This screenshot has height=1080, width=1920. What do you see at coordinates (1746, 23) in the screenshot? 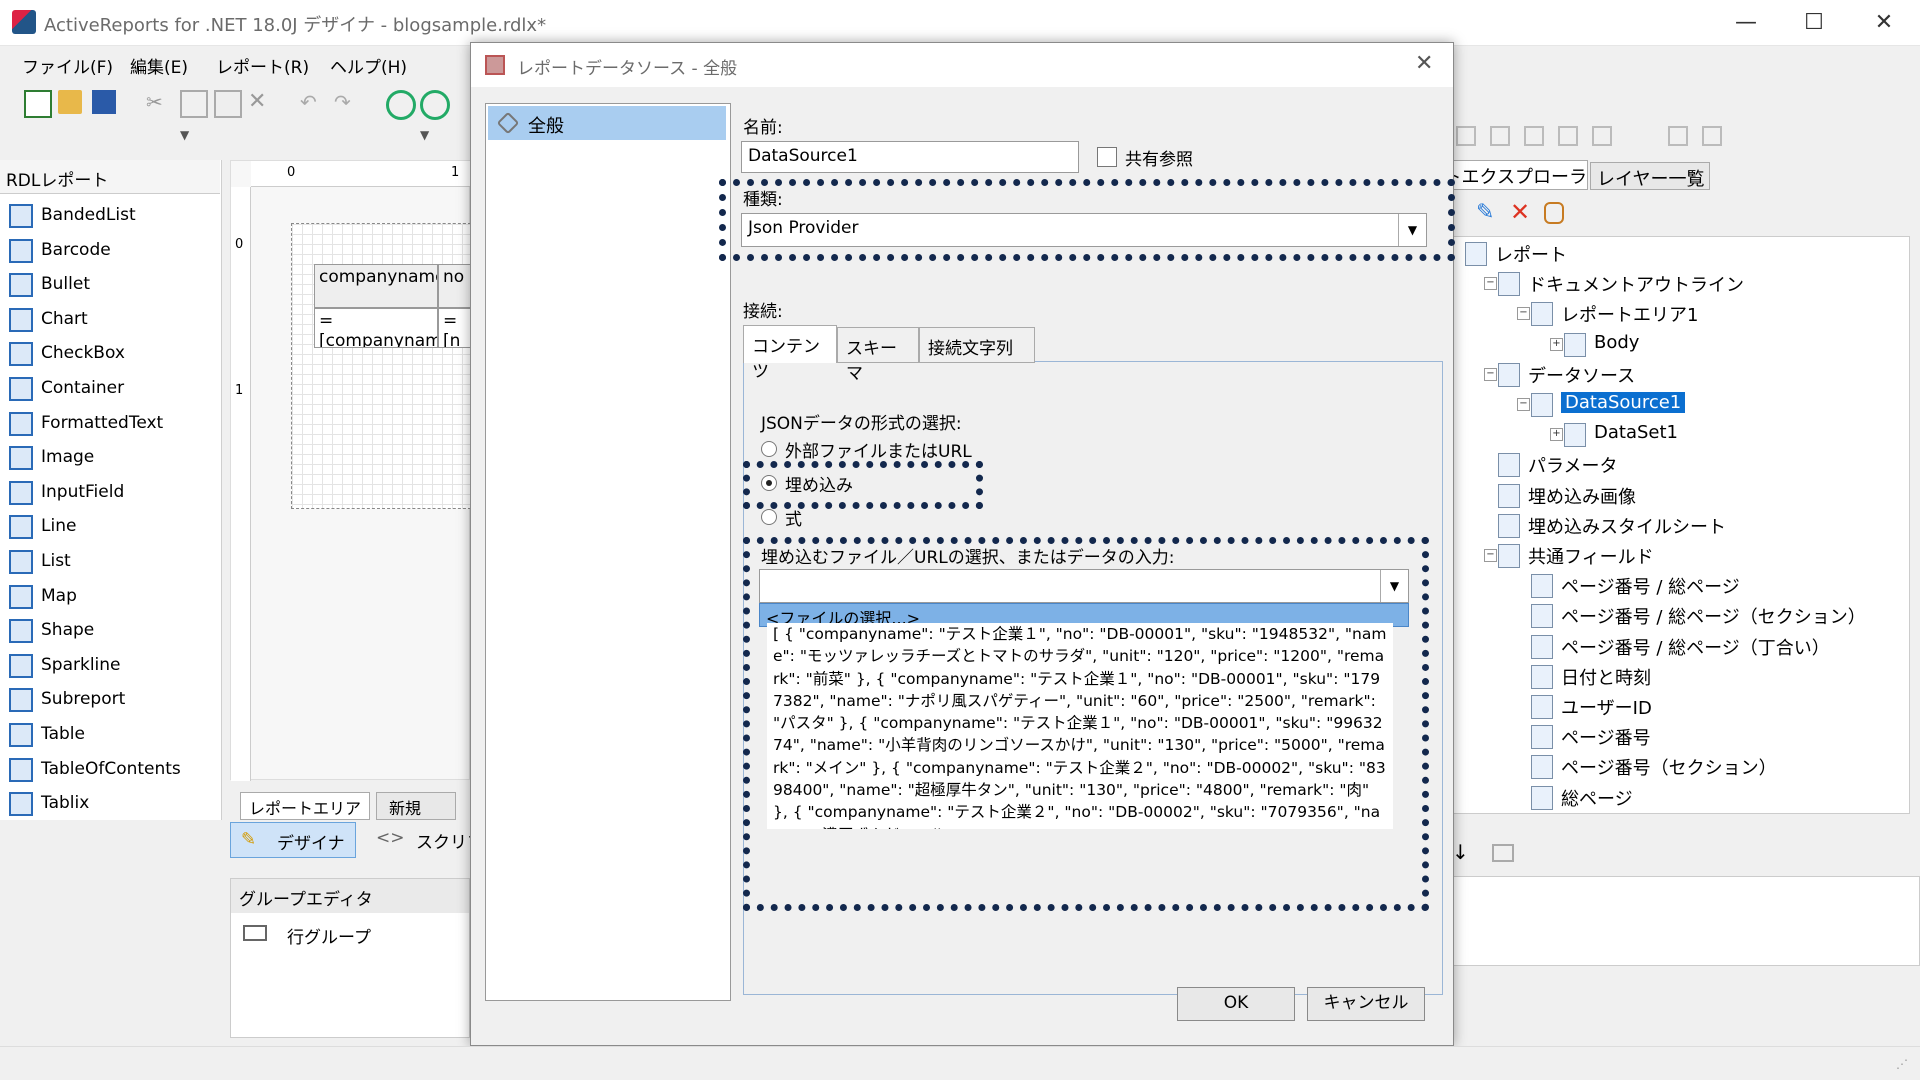
I see `minimize-button: —` at bounding box center [1746, 23].